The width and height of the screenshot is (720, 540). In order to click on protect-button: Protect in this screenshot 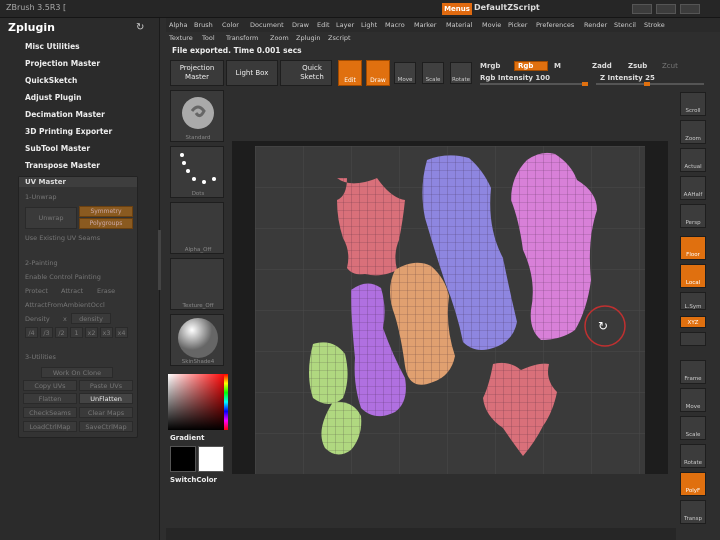, I will do `click(36, 291)`.